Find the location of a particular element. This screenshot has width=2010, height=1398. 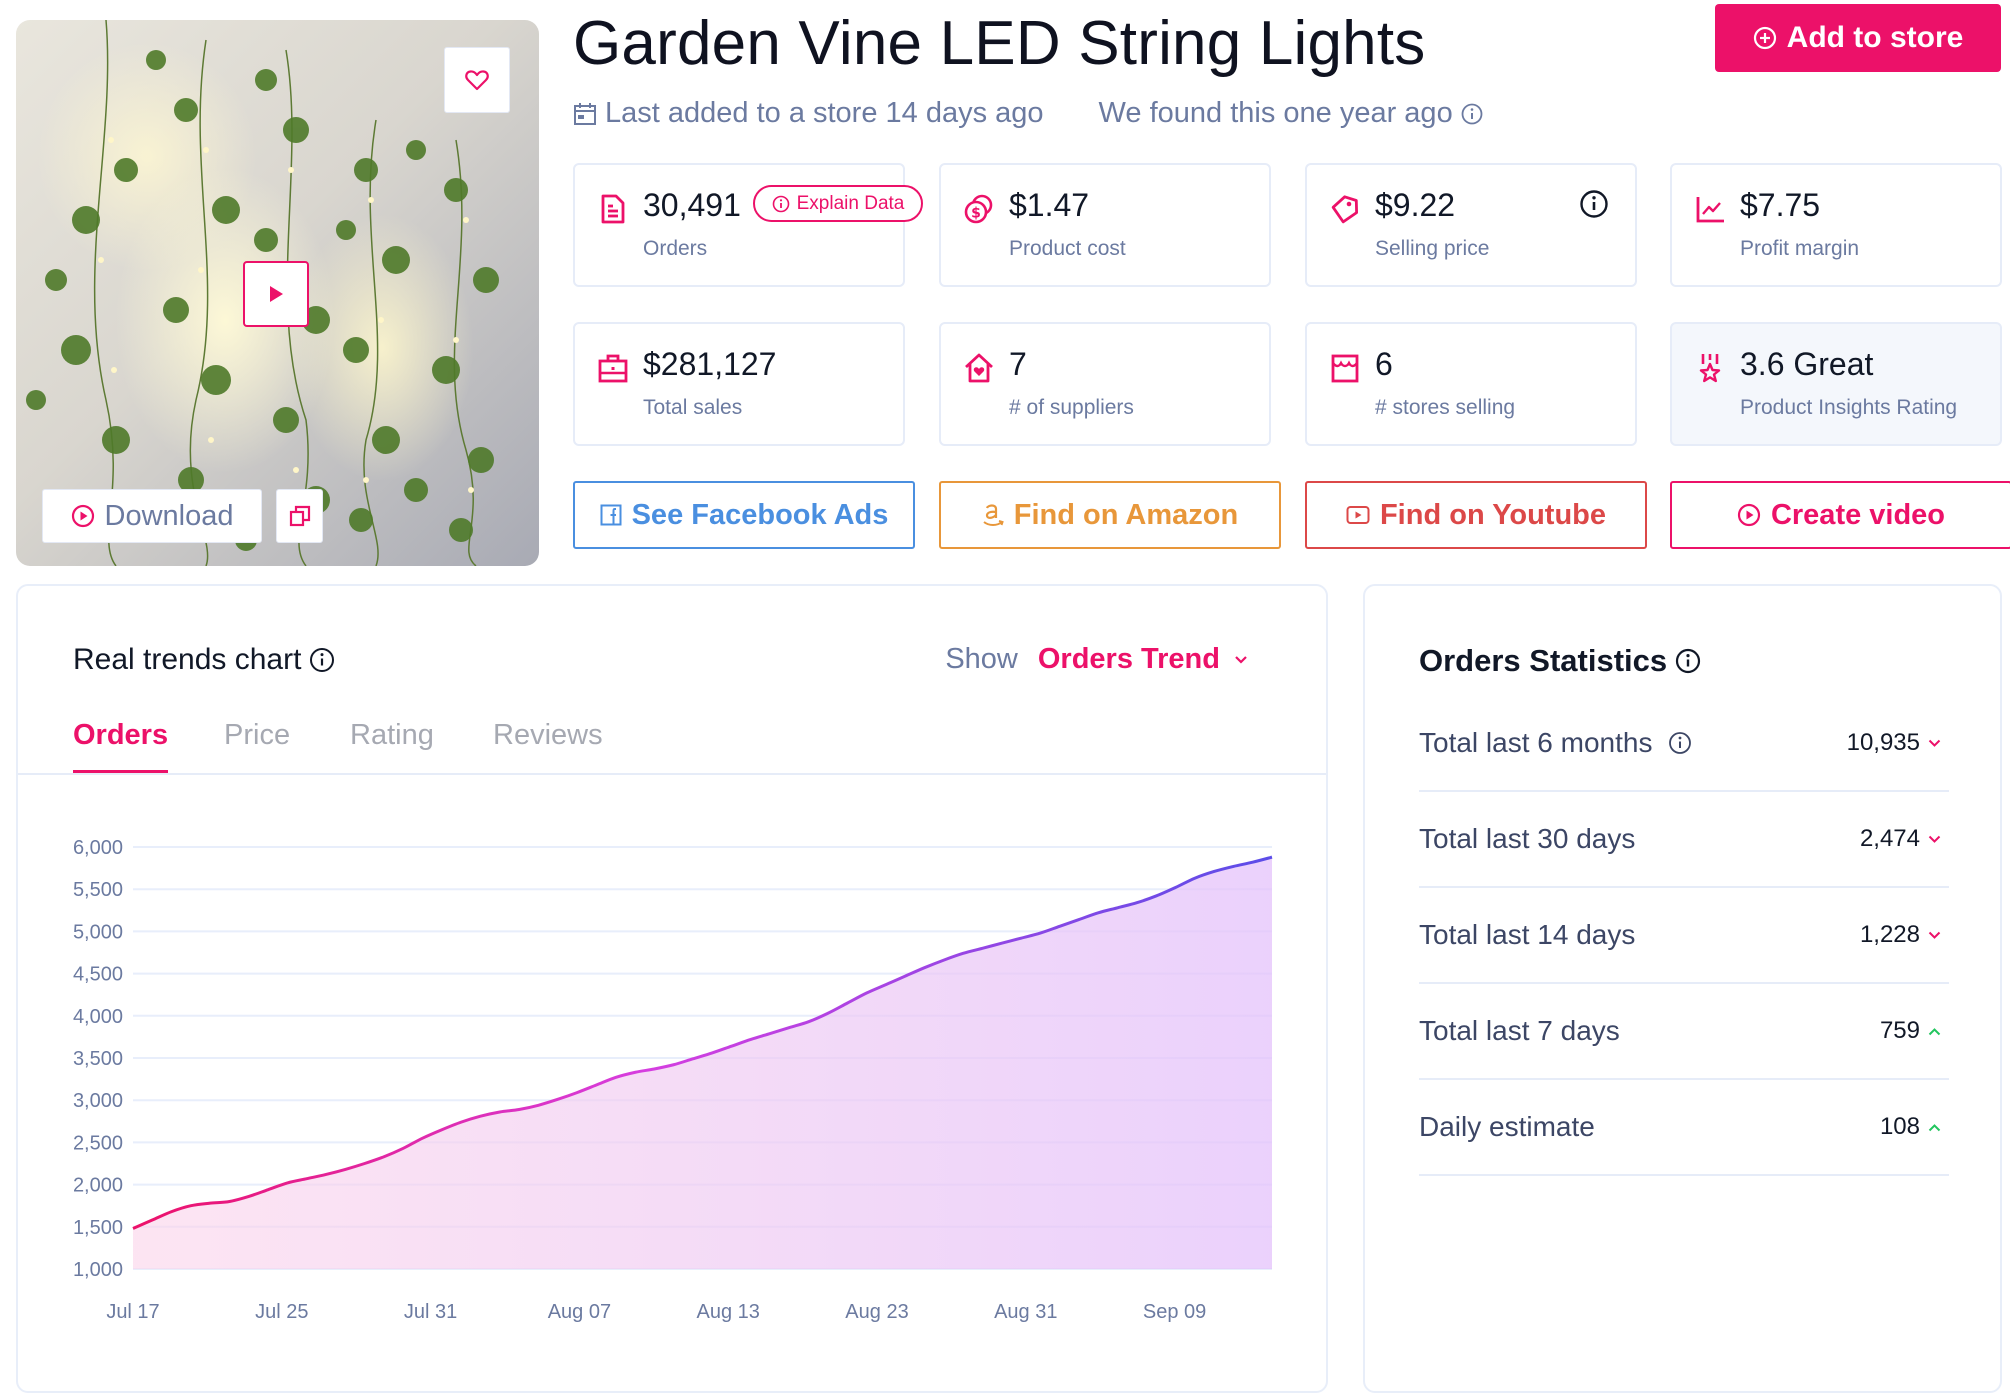

stat-row-value-text: 2,474 is located at coordinates (1889, 838).